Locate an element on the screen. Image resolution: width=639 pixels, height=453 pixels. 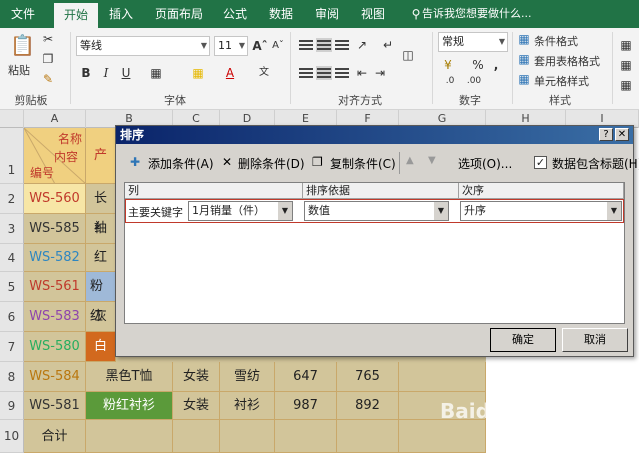
percent-icon: % is located at coordinates (478, 65).